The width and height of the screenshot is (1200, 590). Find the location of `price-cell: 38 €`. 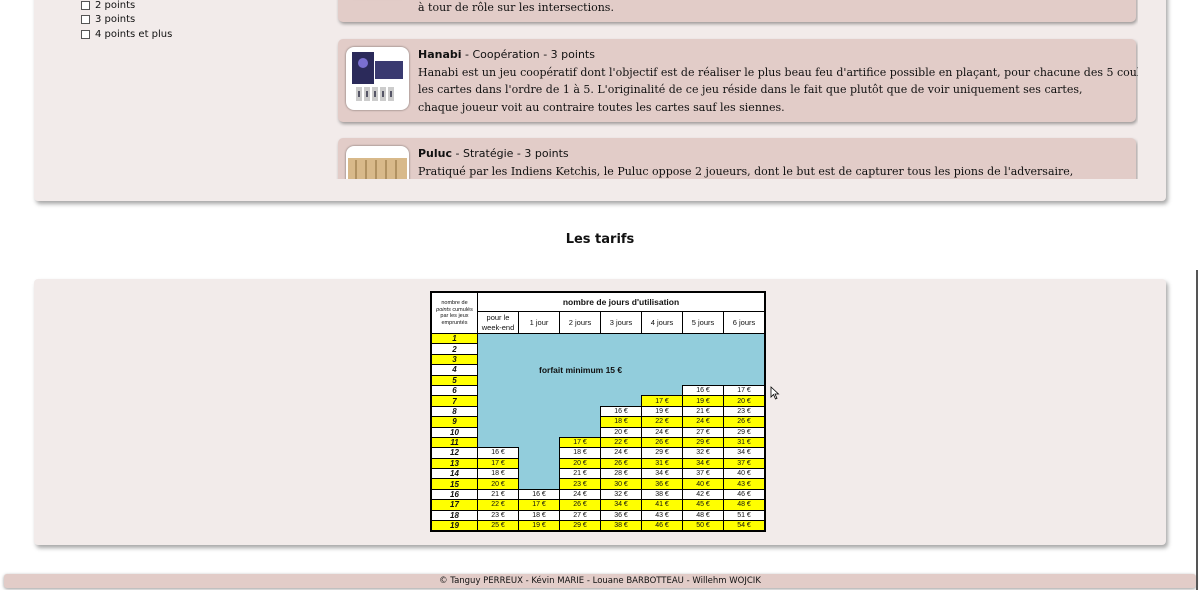

price-cell: 38 € is located at coordinates (662, 494).